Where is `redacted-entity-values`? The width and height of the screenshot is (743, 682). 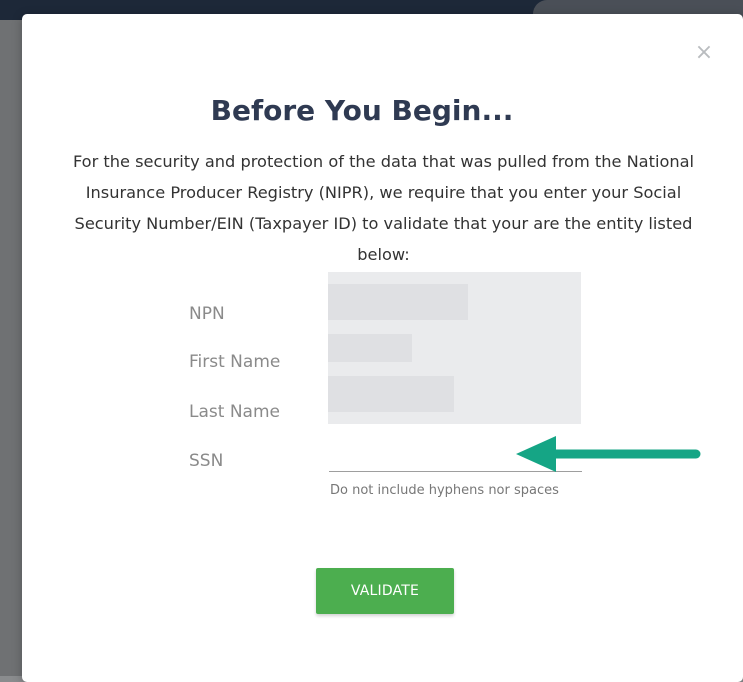
redacted-entity-values is located at coordinates (454, 348).